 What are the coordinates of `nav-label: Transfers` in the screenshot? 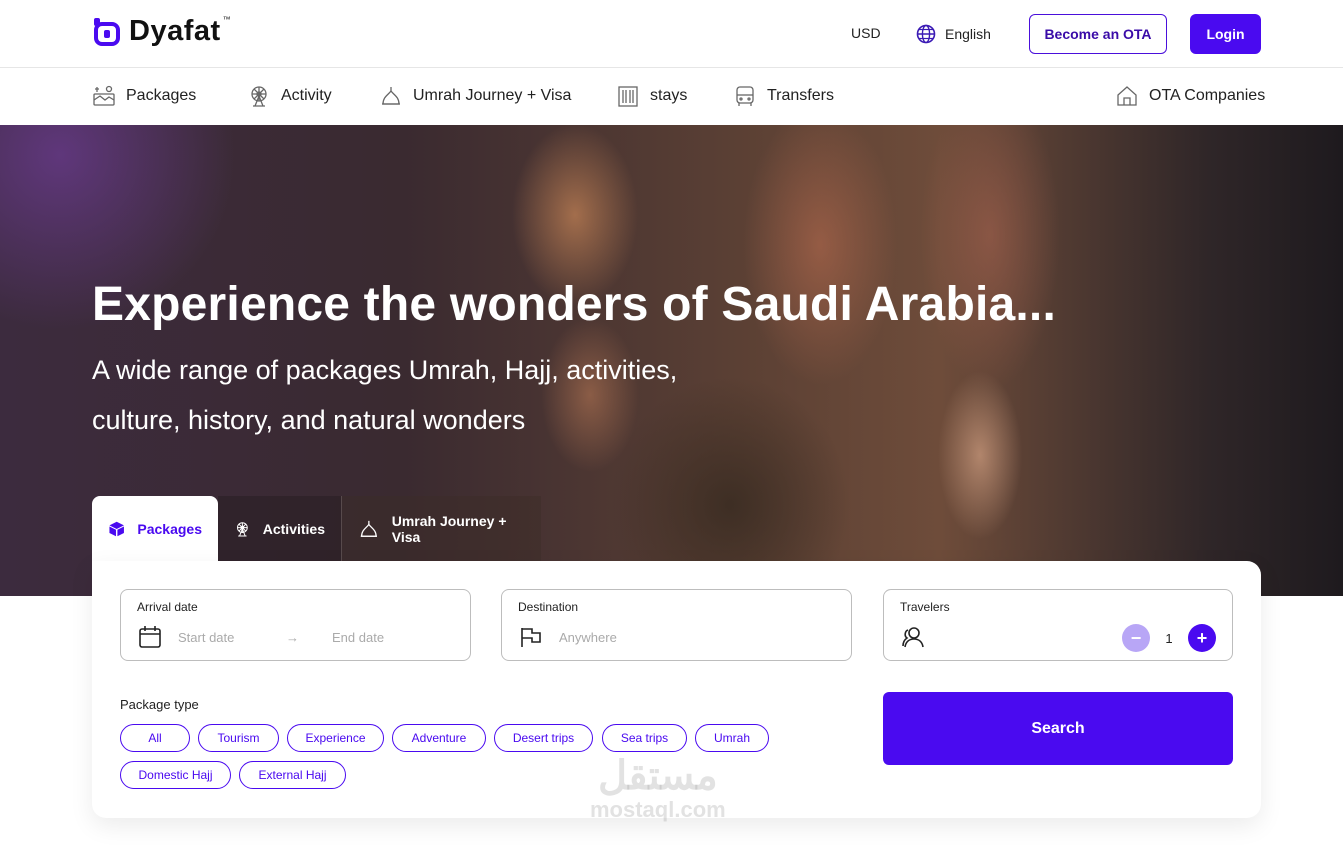 It's located at (800, 95).